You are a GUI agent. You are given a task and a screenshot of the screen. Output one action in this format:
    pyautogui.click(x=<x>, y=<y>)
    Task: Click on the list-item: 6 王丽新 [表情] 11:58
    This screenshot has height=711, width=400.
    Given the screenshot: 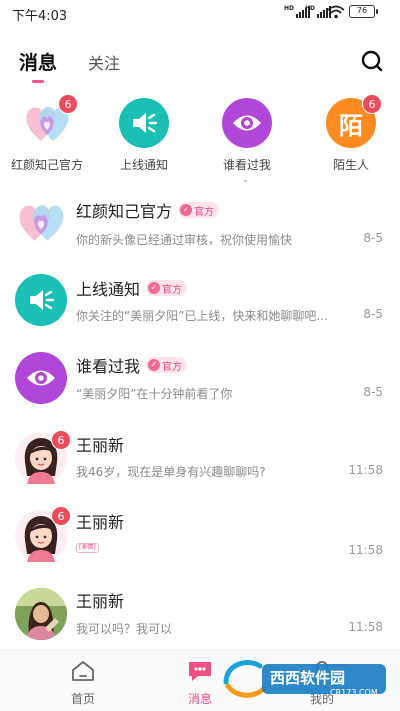 What is the action you would take?
    pyautogui.click(x=200, y=539)
    